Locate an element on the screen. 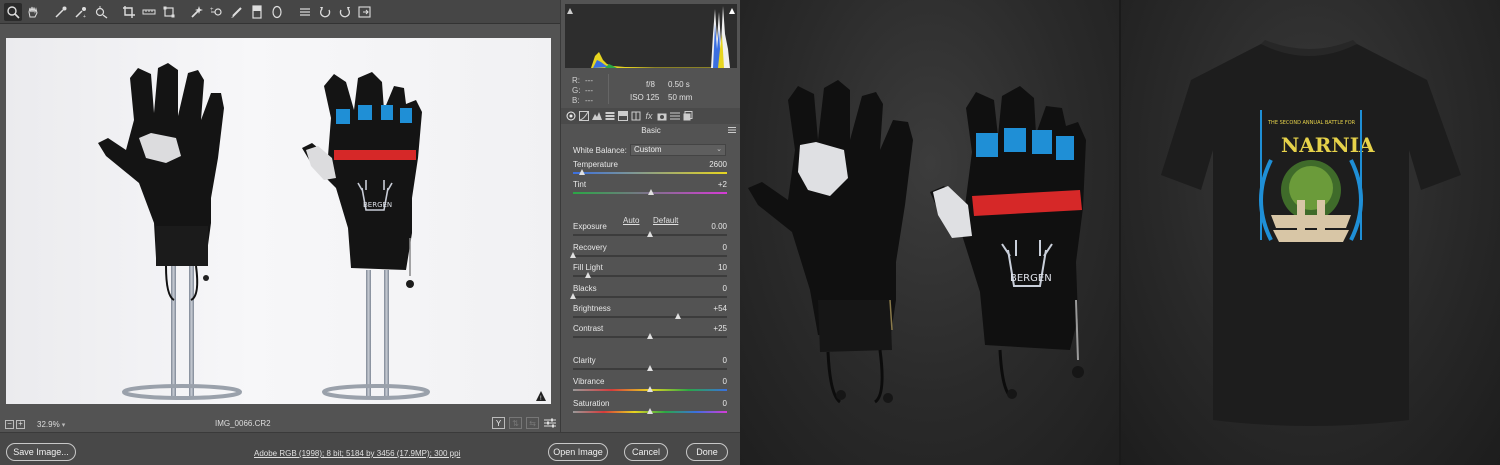 The width and height of the screenshot is (1500, 465). transform-icon is located at coordinates (169, 12).